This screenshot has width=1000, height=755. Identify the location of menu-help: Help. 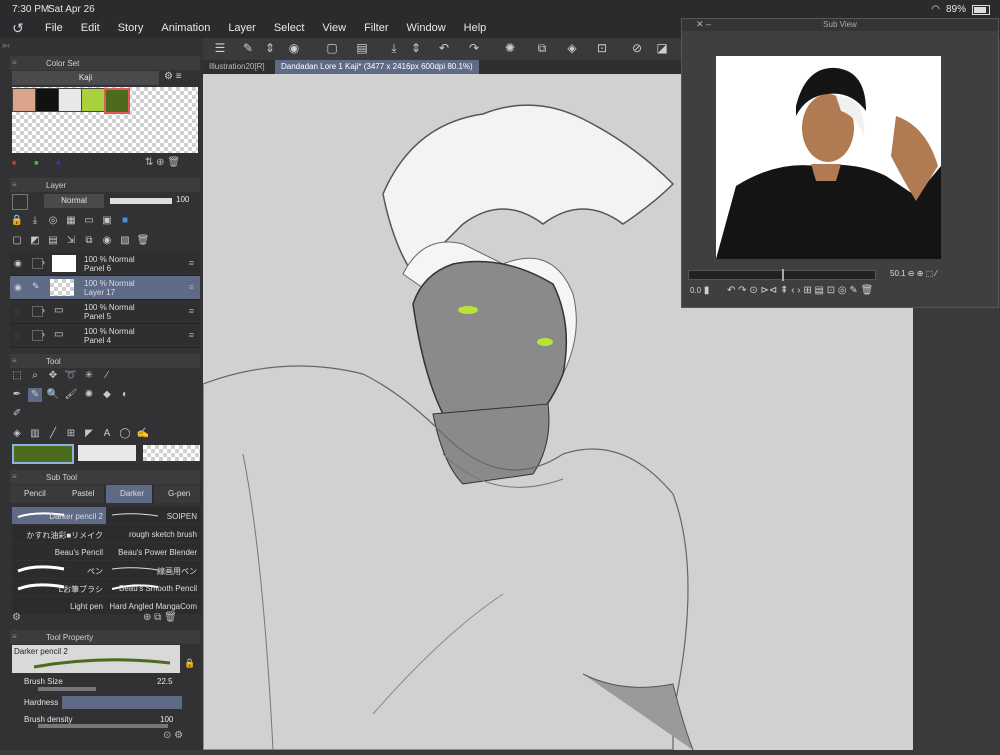
(475, 28).